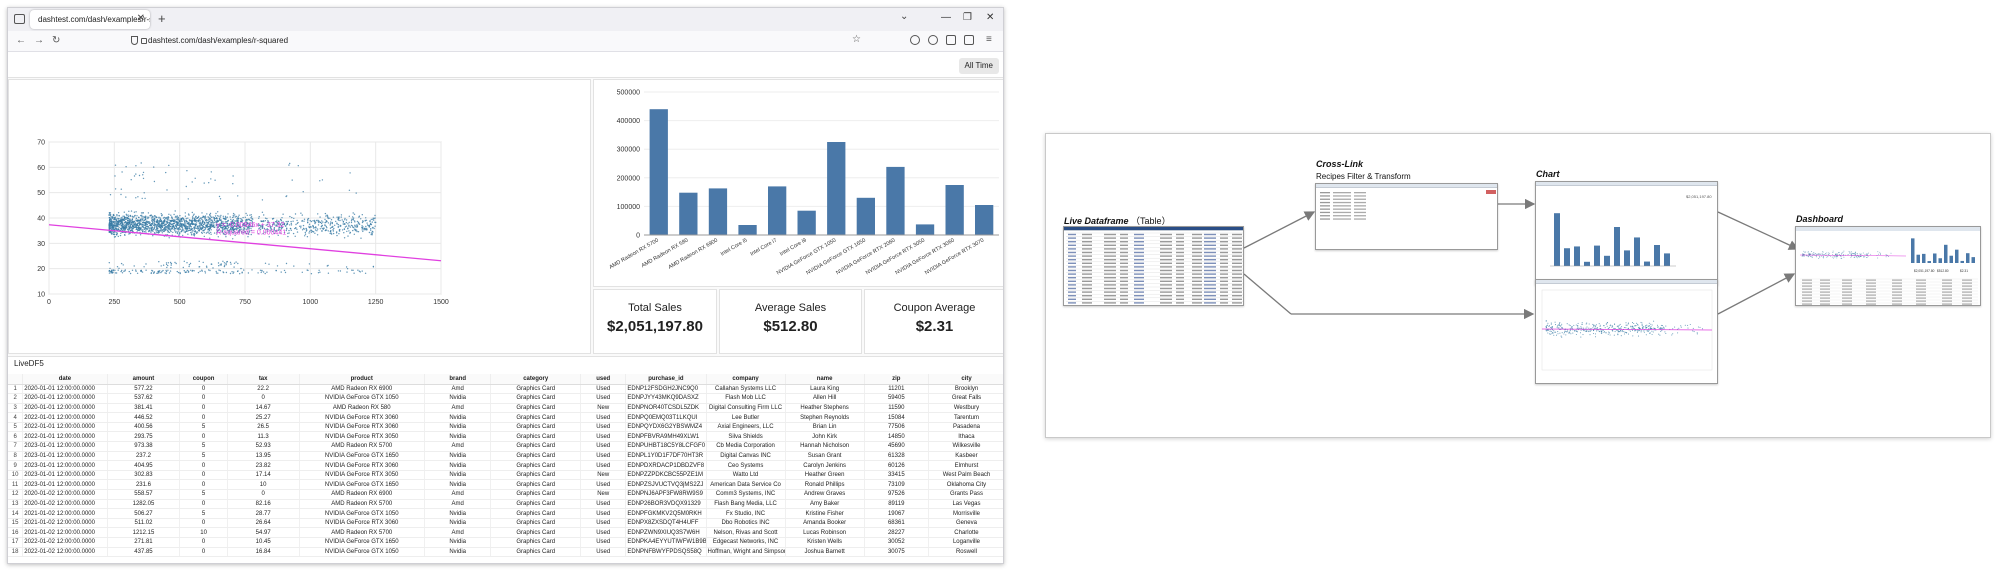 Image resolution: width=2000 pixels, height=573 pixels. What do you see at coordinates (825, 475) in the screenshot?
I see `table-cell: Heather Green` at bounding box center [825, 475].